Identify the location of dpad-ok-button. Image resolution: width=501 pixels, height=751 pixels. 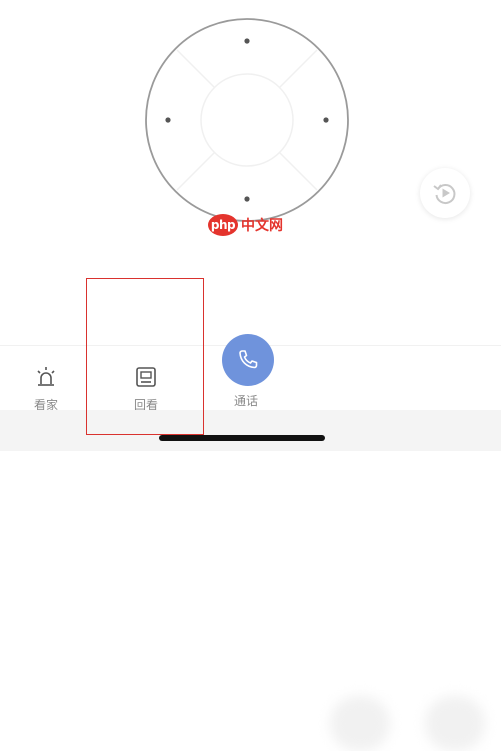
(247, 120).